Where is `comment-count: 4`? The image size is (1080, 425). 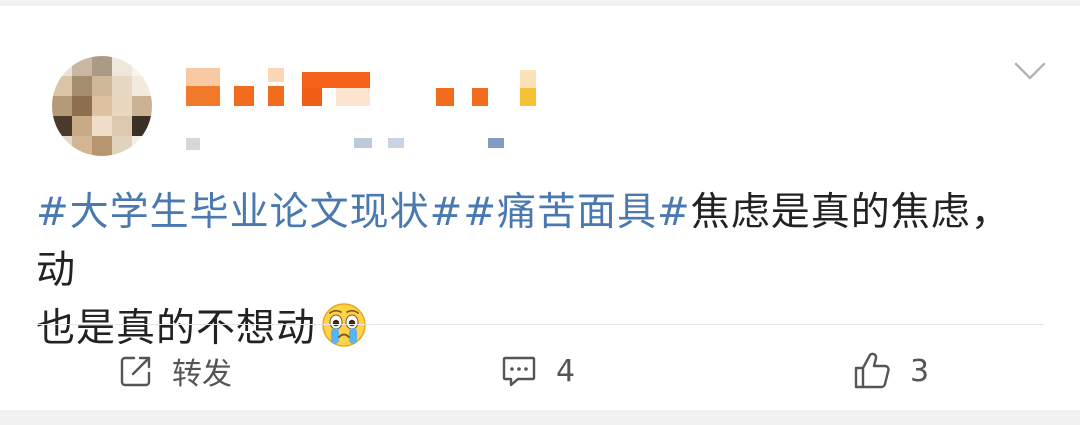 comment-count: 4 is located at coordinates (566, 371).